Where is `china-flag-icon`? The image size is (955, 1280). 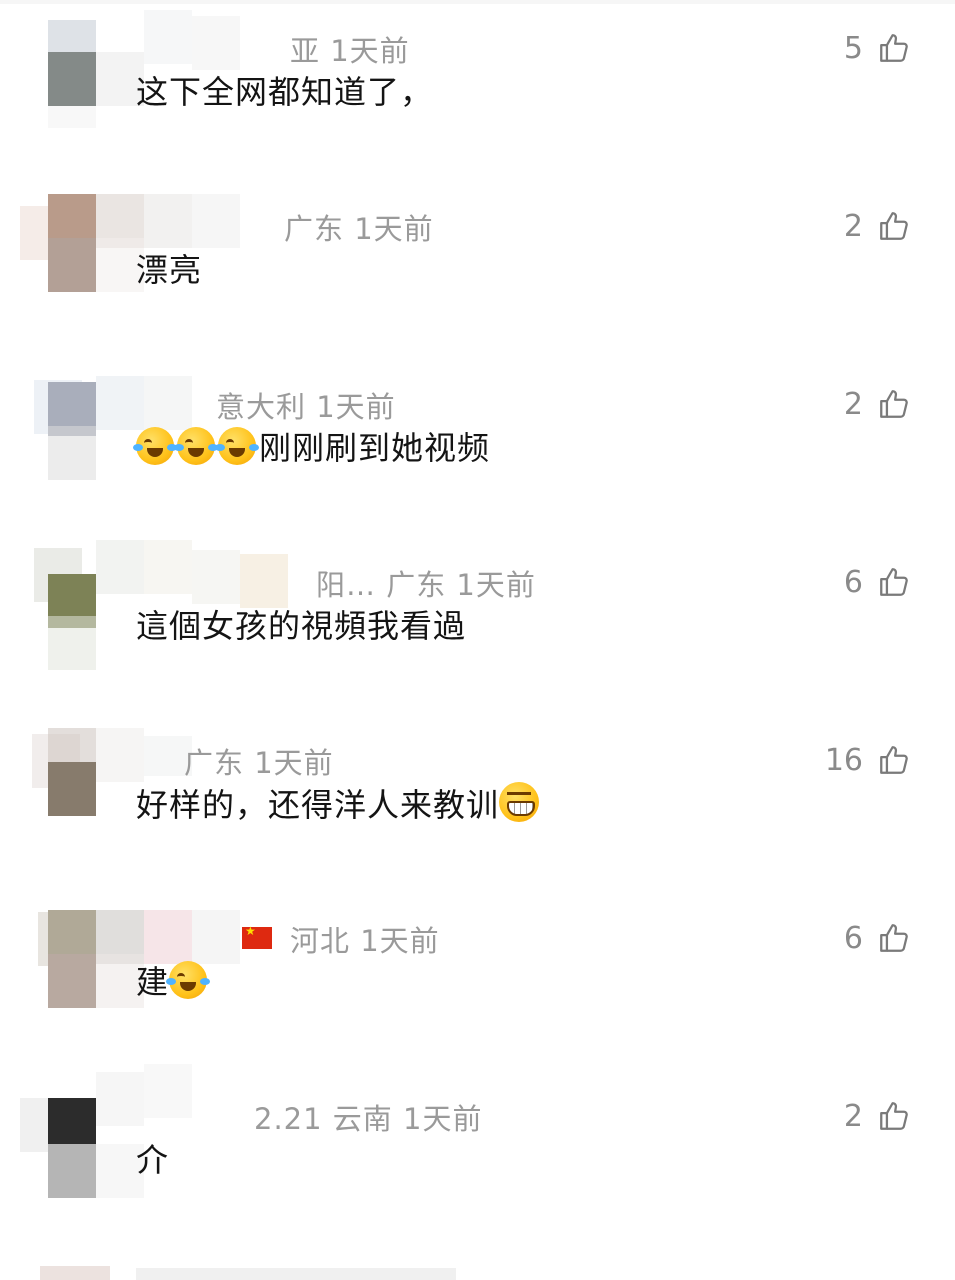
china-flag-icon is located at coordinates (257, 936).